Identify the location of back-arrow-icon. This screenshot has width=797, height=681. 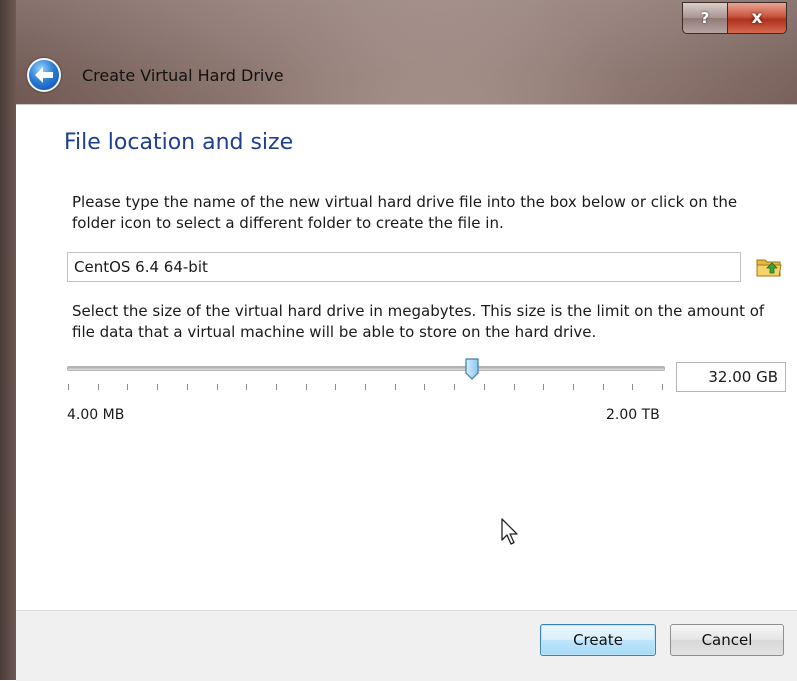
(44, 75).